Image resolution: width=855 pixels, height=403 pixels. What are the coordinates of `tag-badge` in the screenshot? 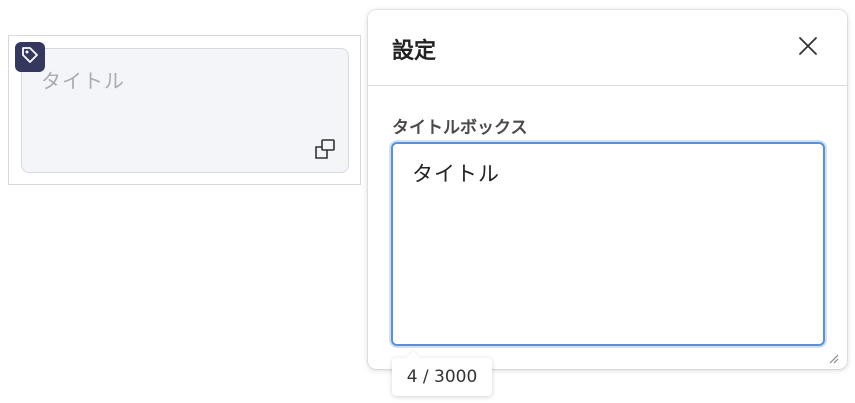 It's located at (30, 57).